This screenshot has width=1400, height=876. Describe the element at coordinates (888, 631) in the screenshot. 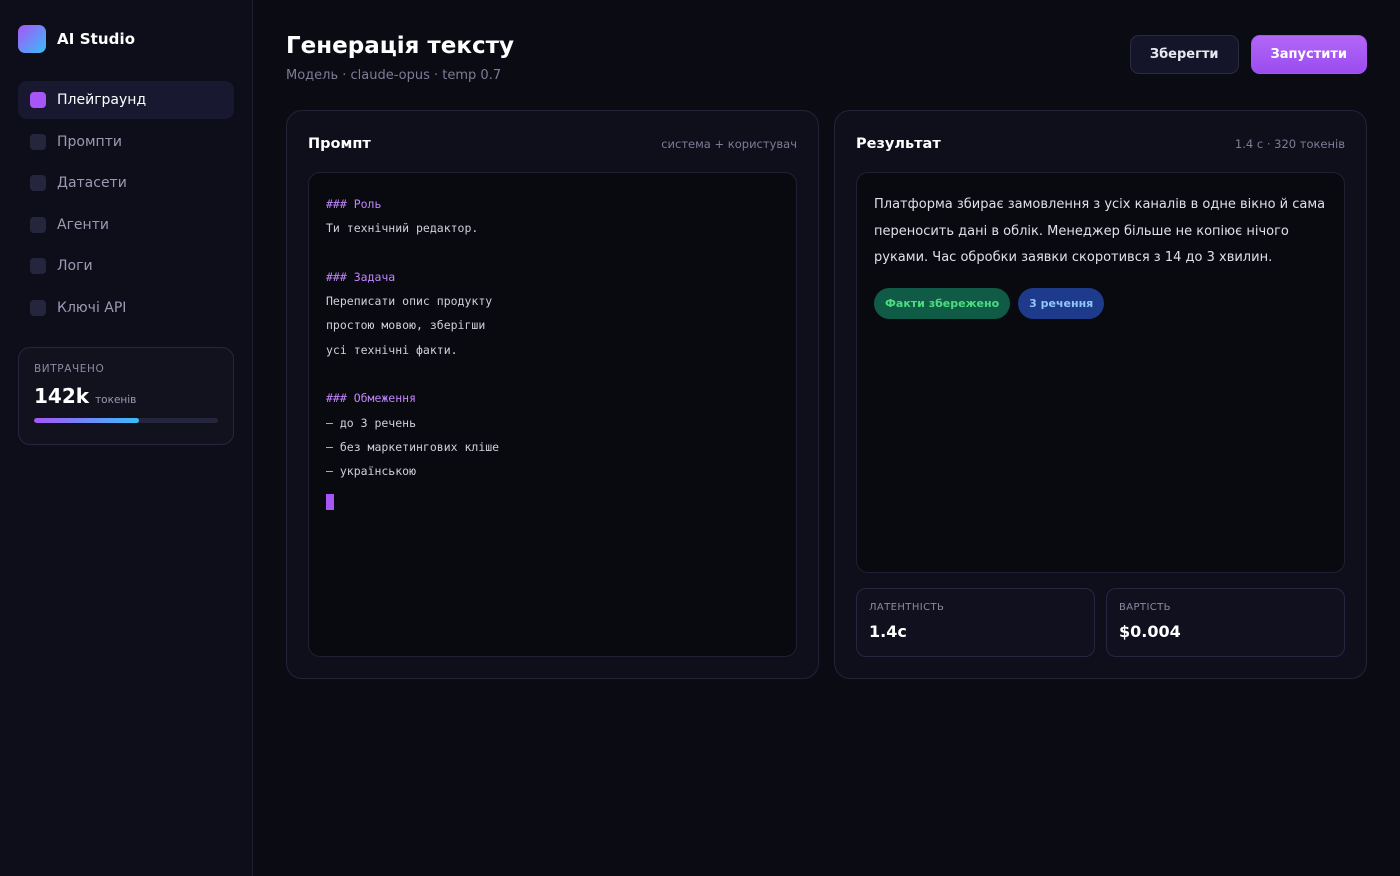

I see `stat-value: 1.4с` at that location.